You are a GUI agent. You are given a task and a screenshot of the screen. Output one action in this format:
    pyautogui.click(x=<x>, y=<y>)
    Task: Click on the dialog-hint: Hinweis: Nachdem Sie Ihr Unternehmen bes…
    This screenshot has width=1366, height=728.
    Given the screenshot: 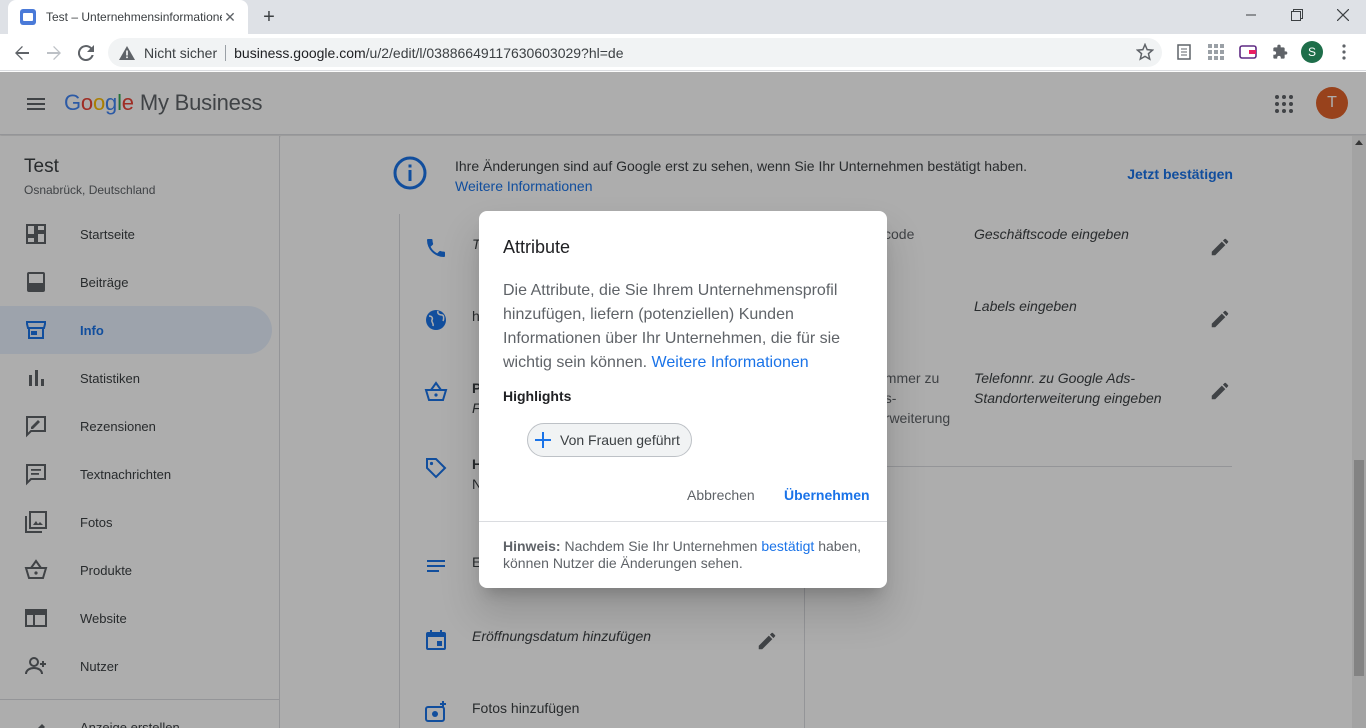 What is the action you would take?
    pyautogui.click(x=688, y=555)
    